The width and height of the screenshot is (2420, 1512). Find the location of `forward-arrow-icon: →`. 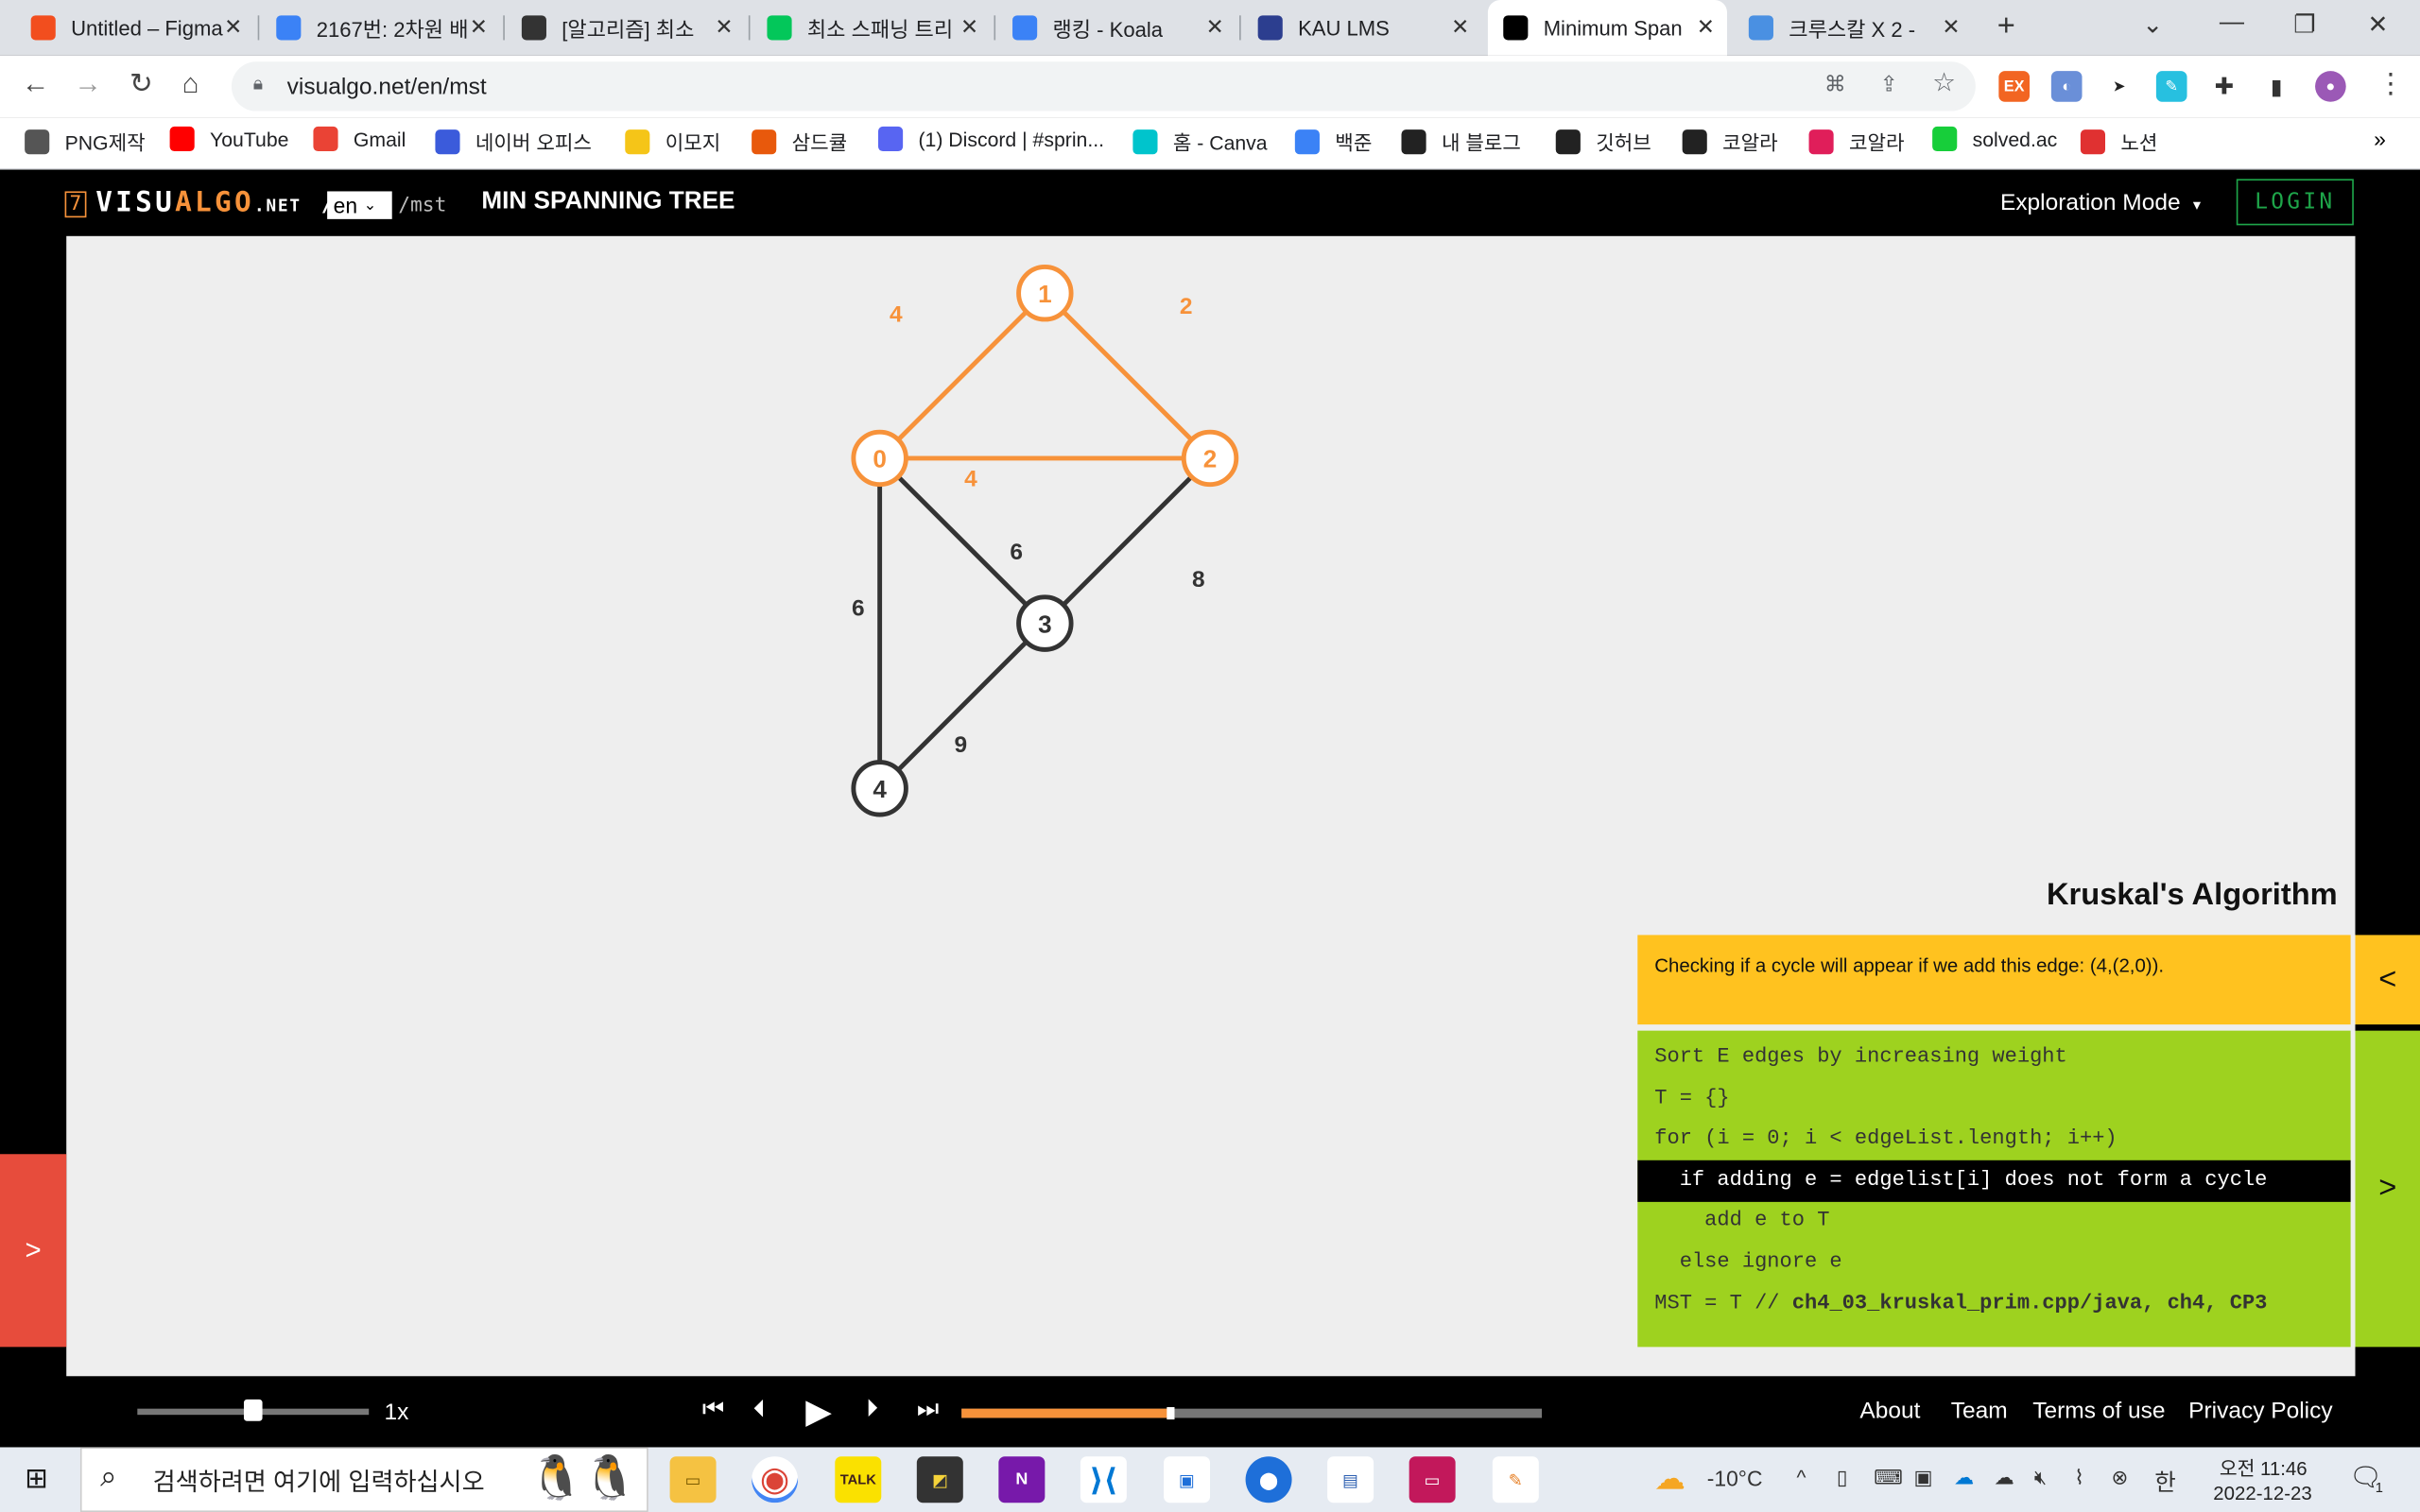

forward-arrow-icon: → is located at coordinates (87, 84).